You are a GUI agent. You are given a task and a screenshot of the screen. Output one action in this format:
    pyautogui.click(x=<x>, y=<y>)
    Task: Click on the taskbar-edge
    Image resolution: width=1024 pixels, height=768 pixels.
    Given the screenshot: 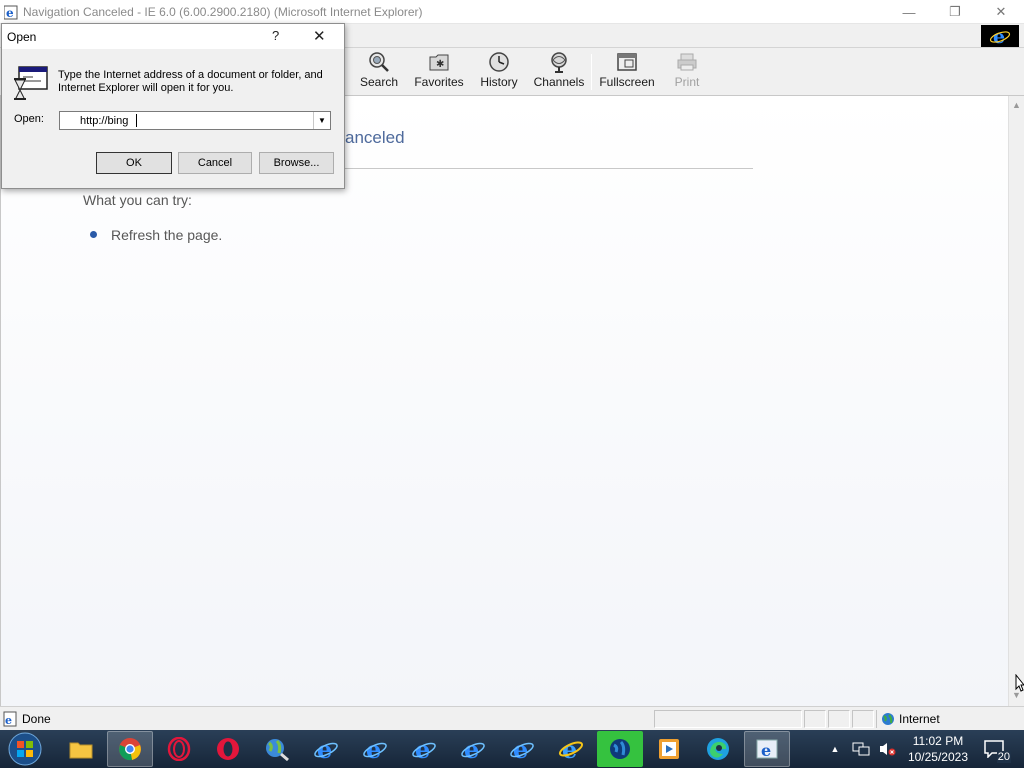 What is the action you would take?
    pyautogui.click(x=718, y=749)
    